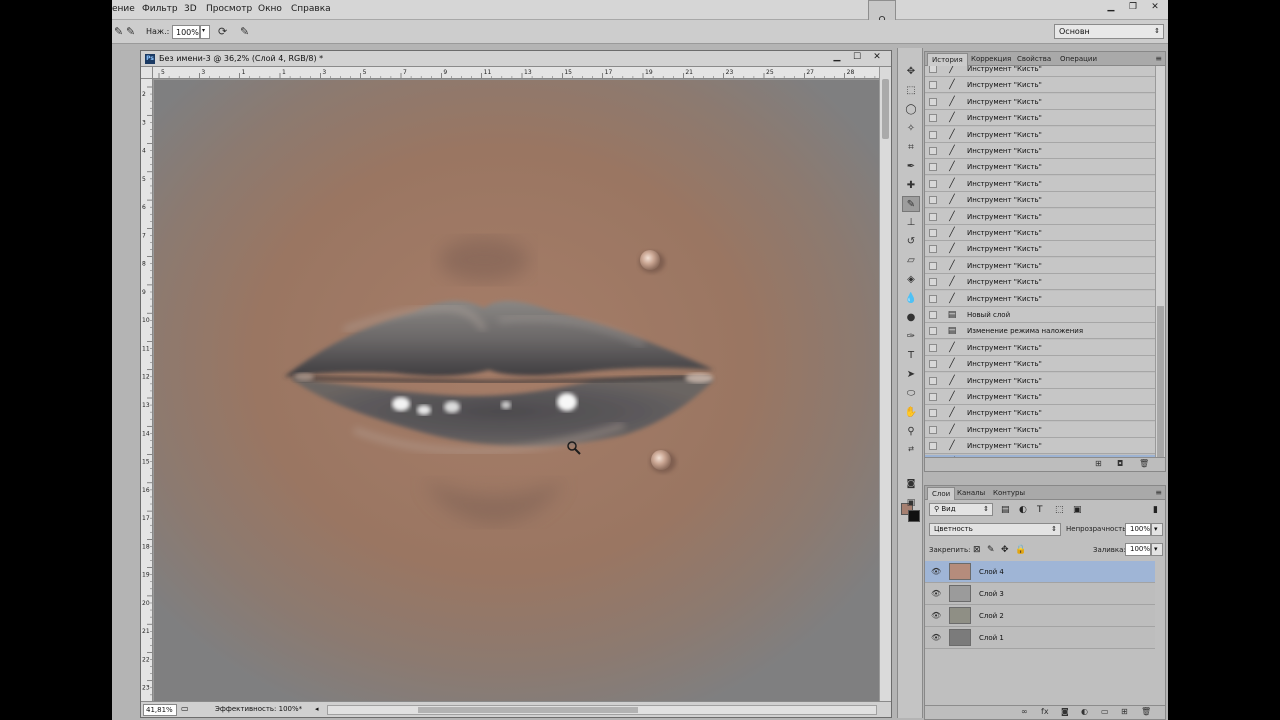  Describe the element at coordinates (1146, 711) in the screenshot. I see `delete-layer-icon: 🗑` at that location.